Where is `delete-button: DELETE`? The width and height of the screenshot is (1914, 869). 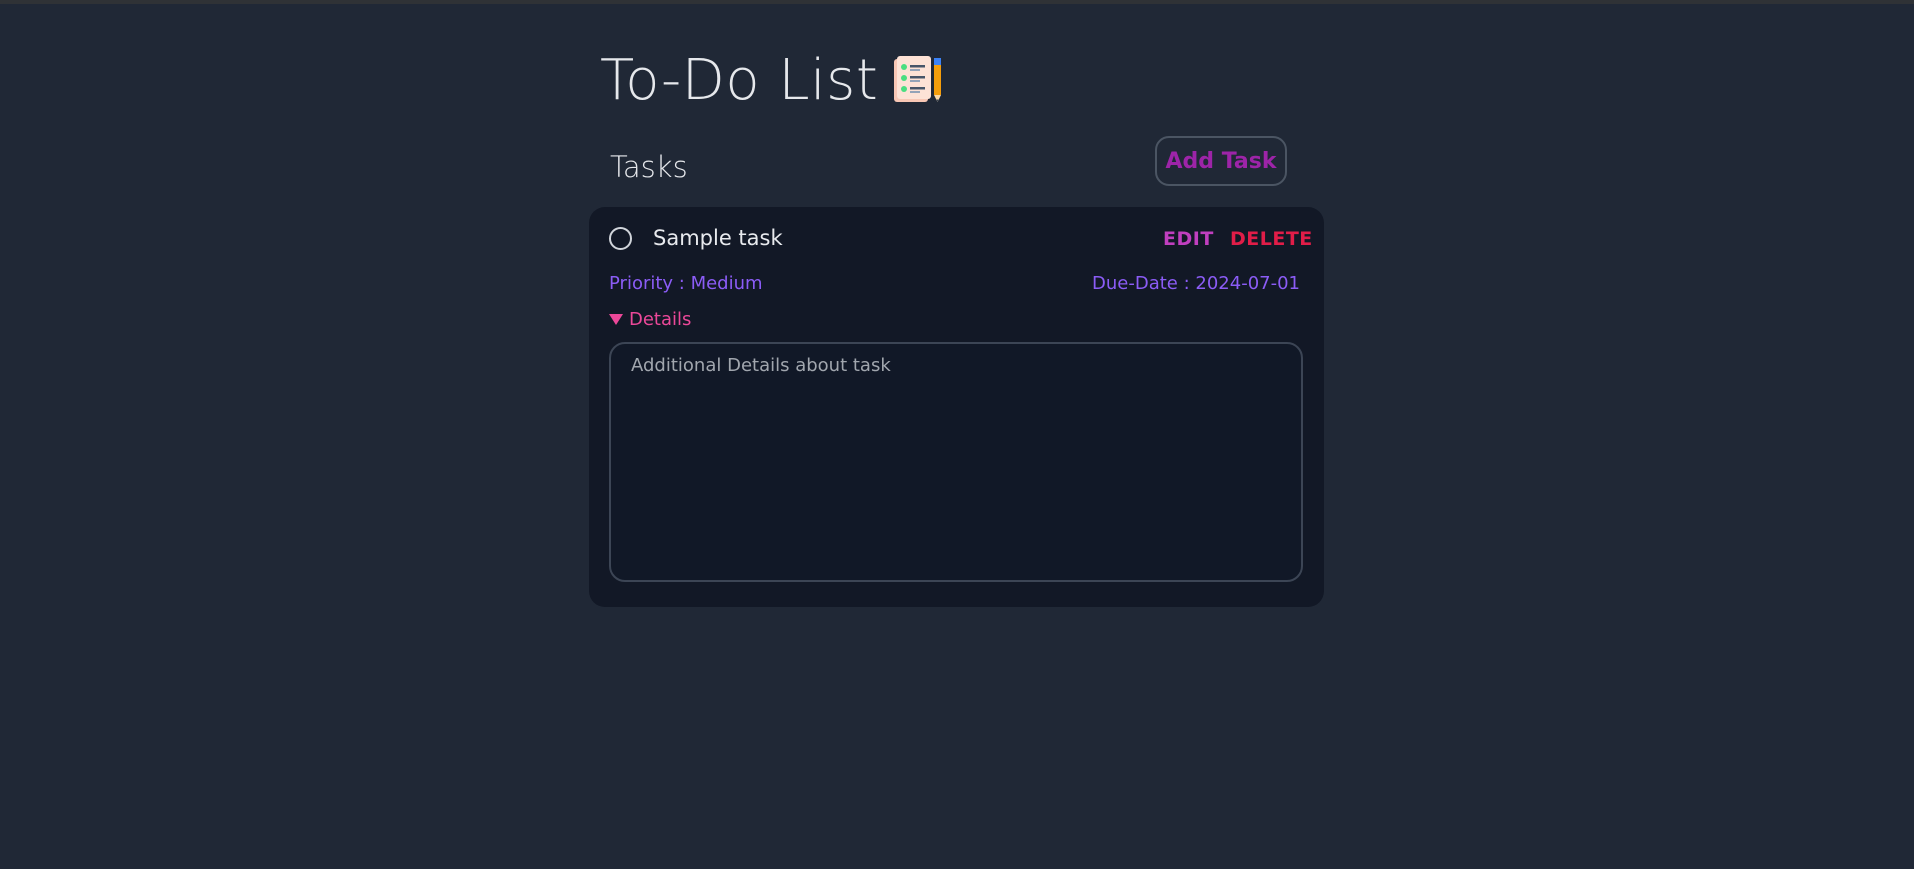 delete-button: DELETE is located at coordinates (1271, 239).